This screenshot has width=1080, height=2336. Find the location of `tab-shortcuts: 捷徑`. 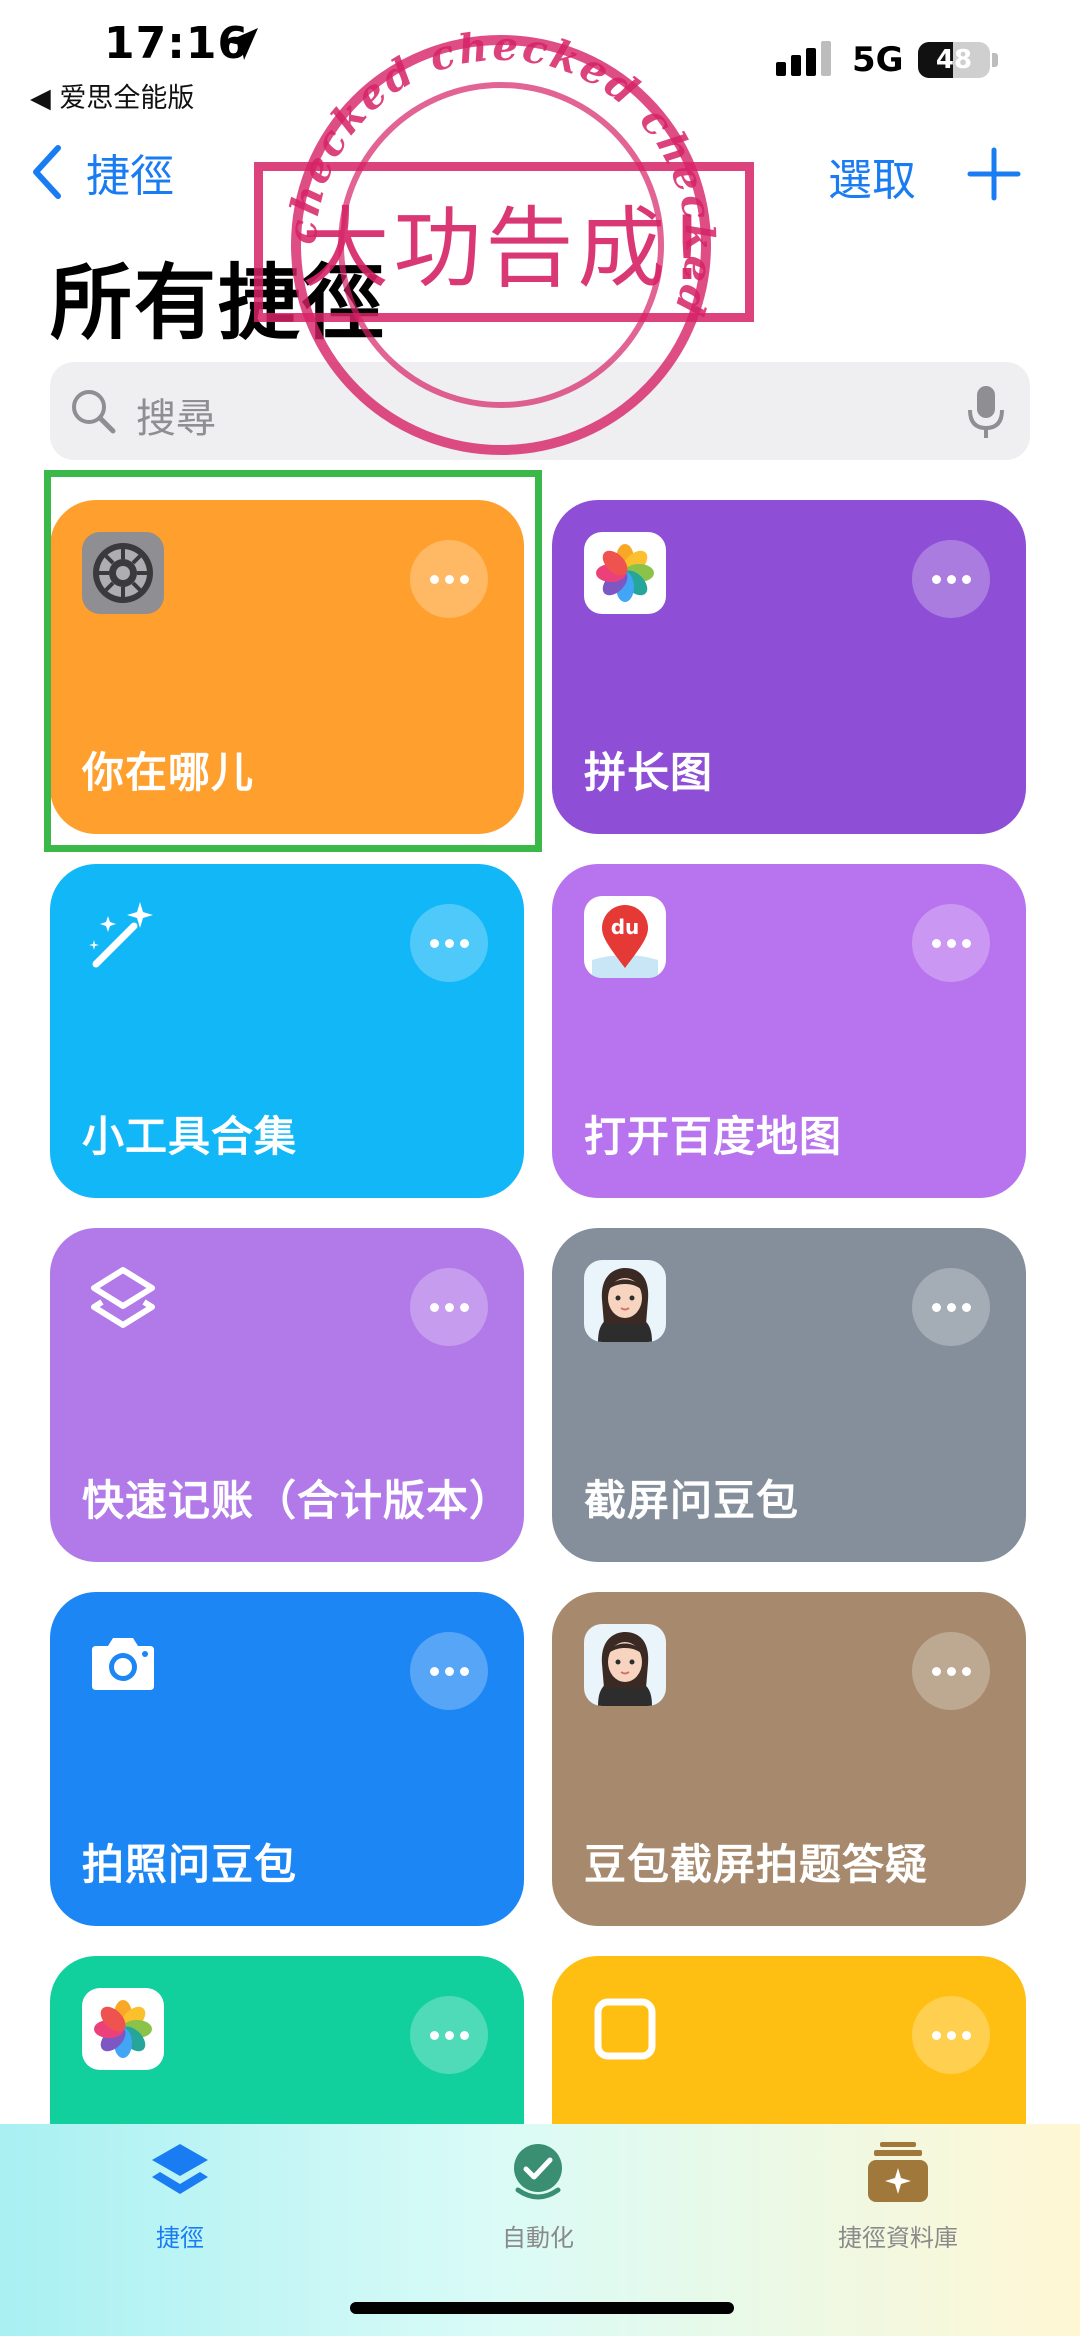

tab-shortcuts: 捷徑 is located at coordinates (180, 2195).